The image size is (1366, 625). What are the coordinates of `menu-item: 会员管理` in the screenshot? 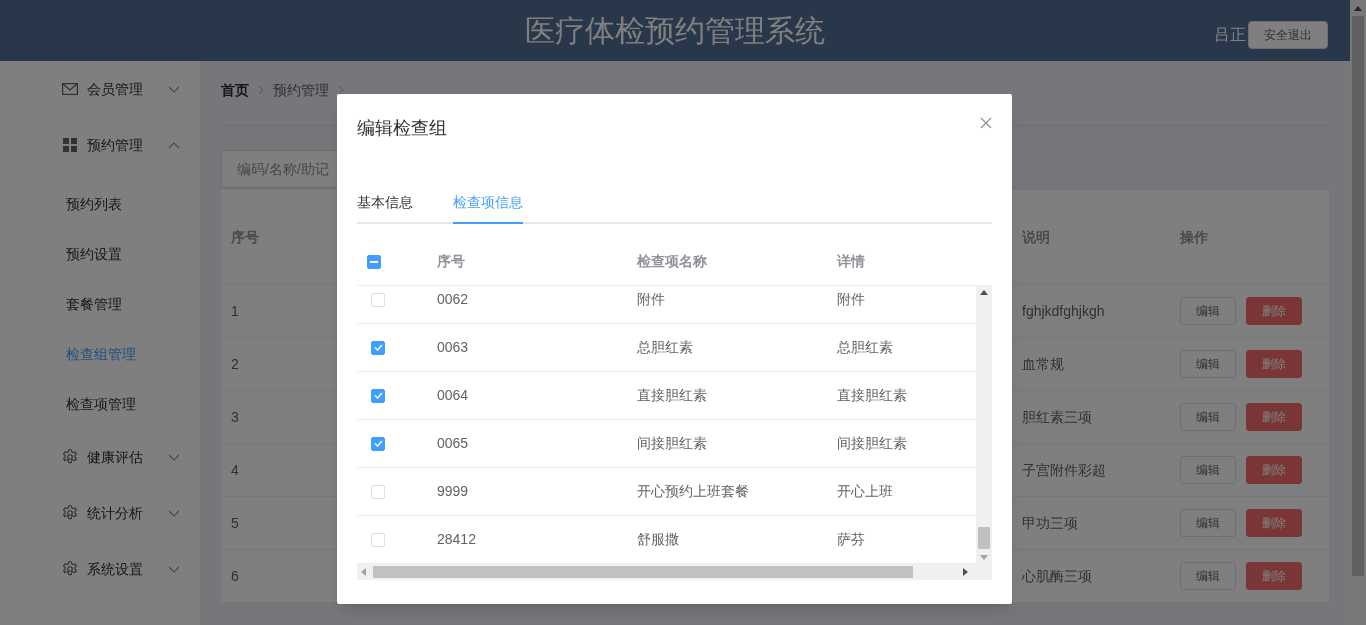 It's located at (100, 89).